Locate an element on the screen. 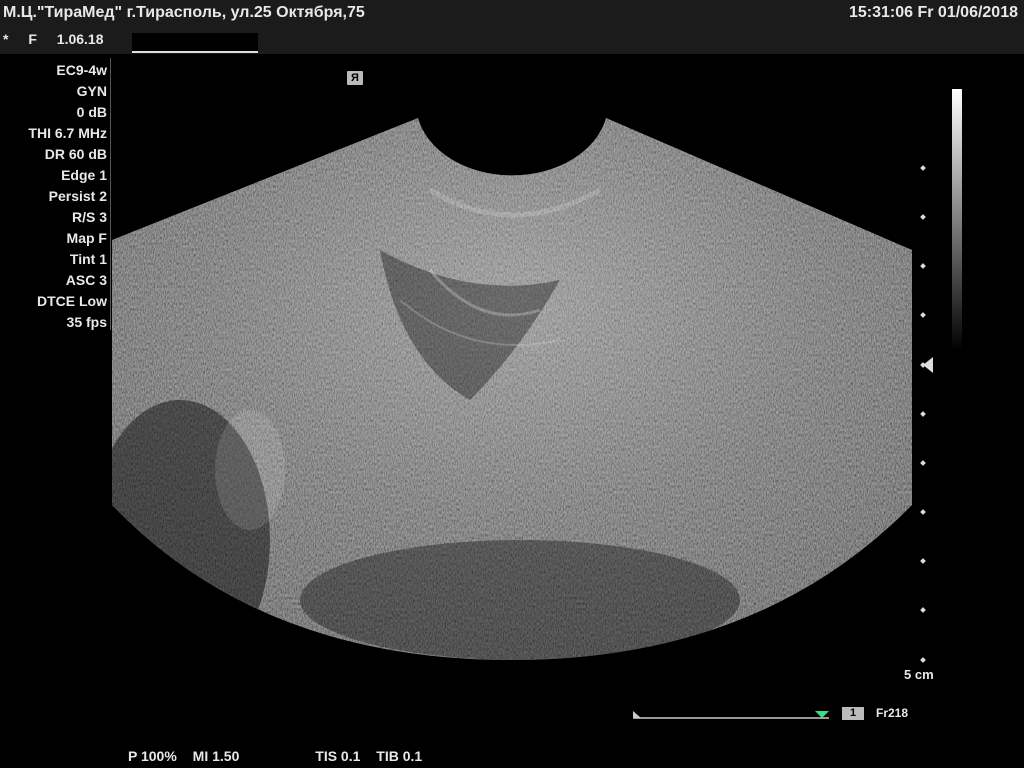  param-dtce: DTCE Low is located at coordinates (72, 301).